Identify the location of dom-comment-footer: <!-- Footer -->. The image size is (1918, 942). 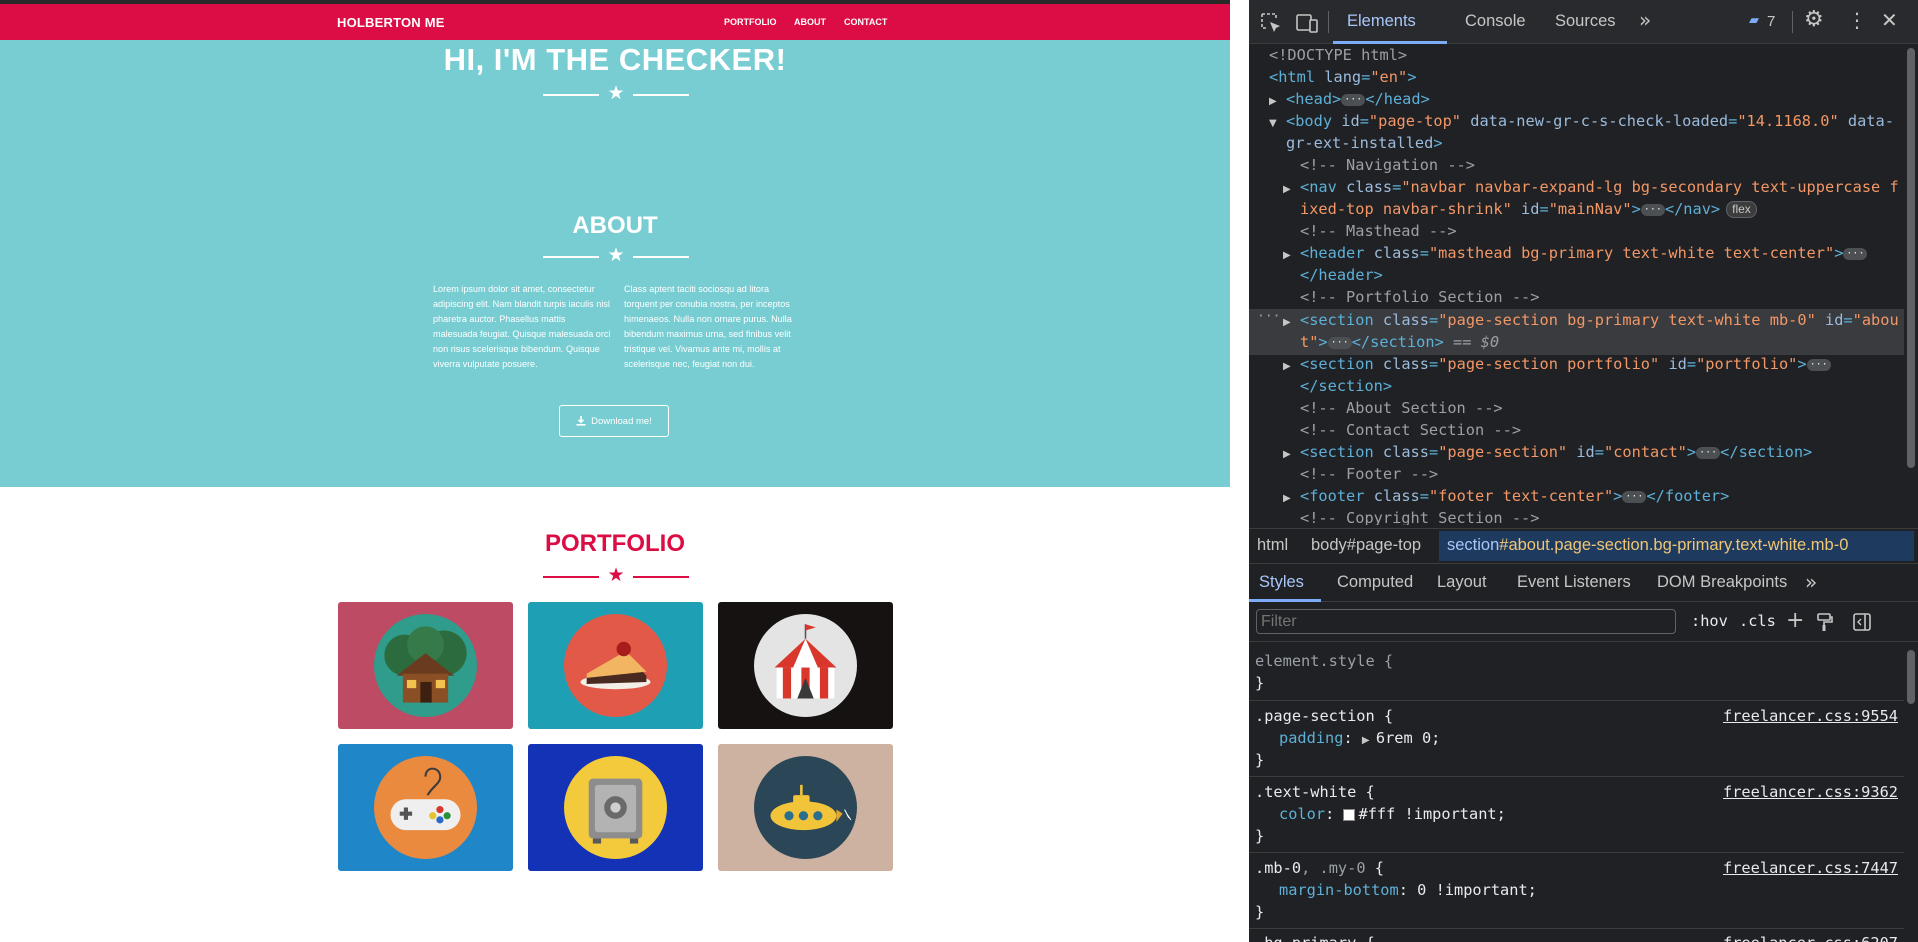
(1576, 474).